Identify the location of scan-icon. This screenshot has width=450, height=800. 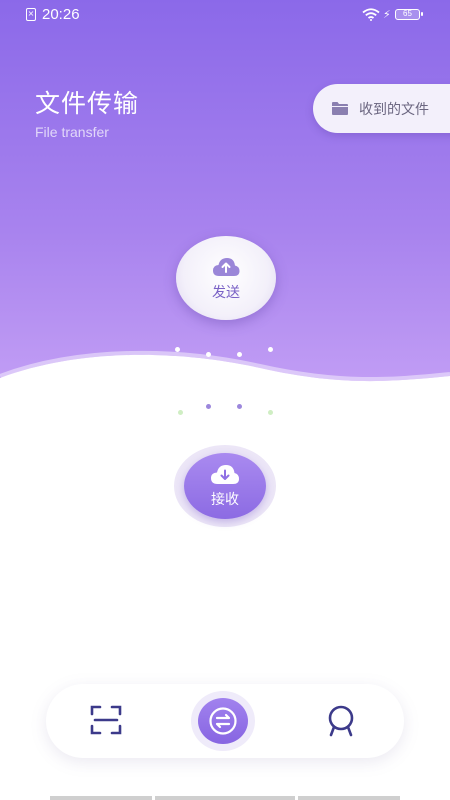
(106, 720).